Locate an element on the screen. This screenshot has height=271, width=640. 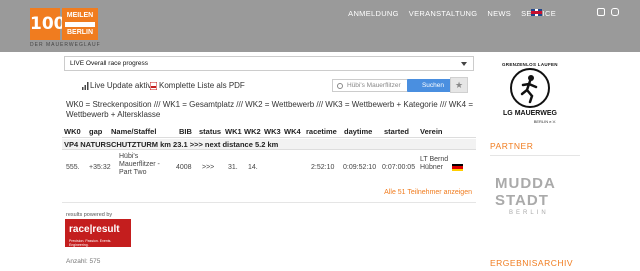
wall-icon is located at coordinates (80, 24).